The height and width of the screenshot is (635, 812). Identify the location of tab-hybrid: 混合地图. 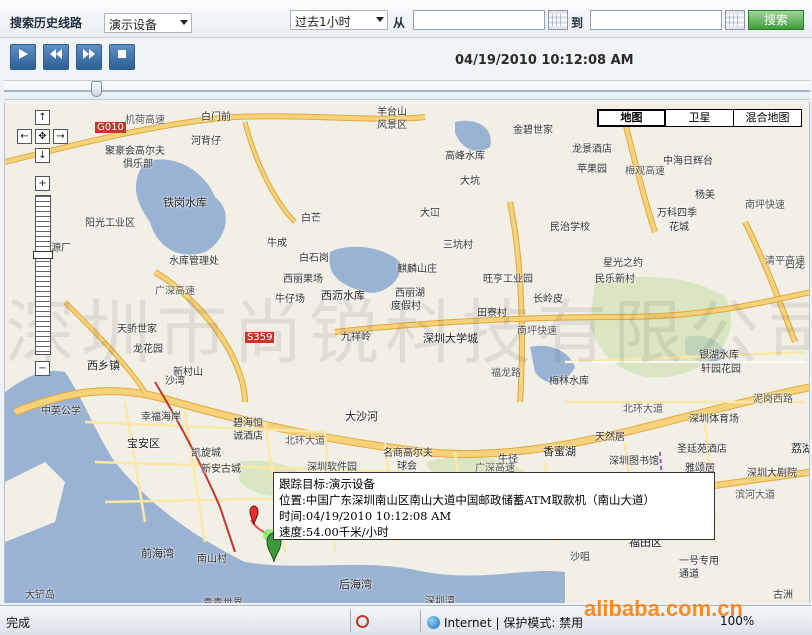
(767, 118).